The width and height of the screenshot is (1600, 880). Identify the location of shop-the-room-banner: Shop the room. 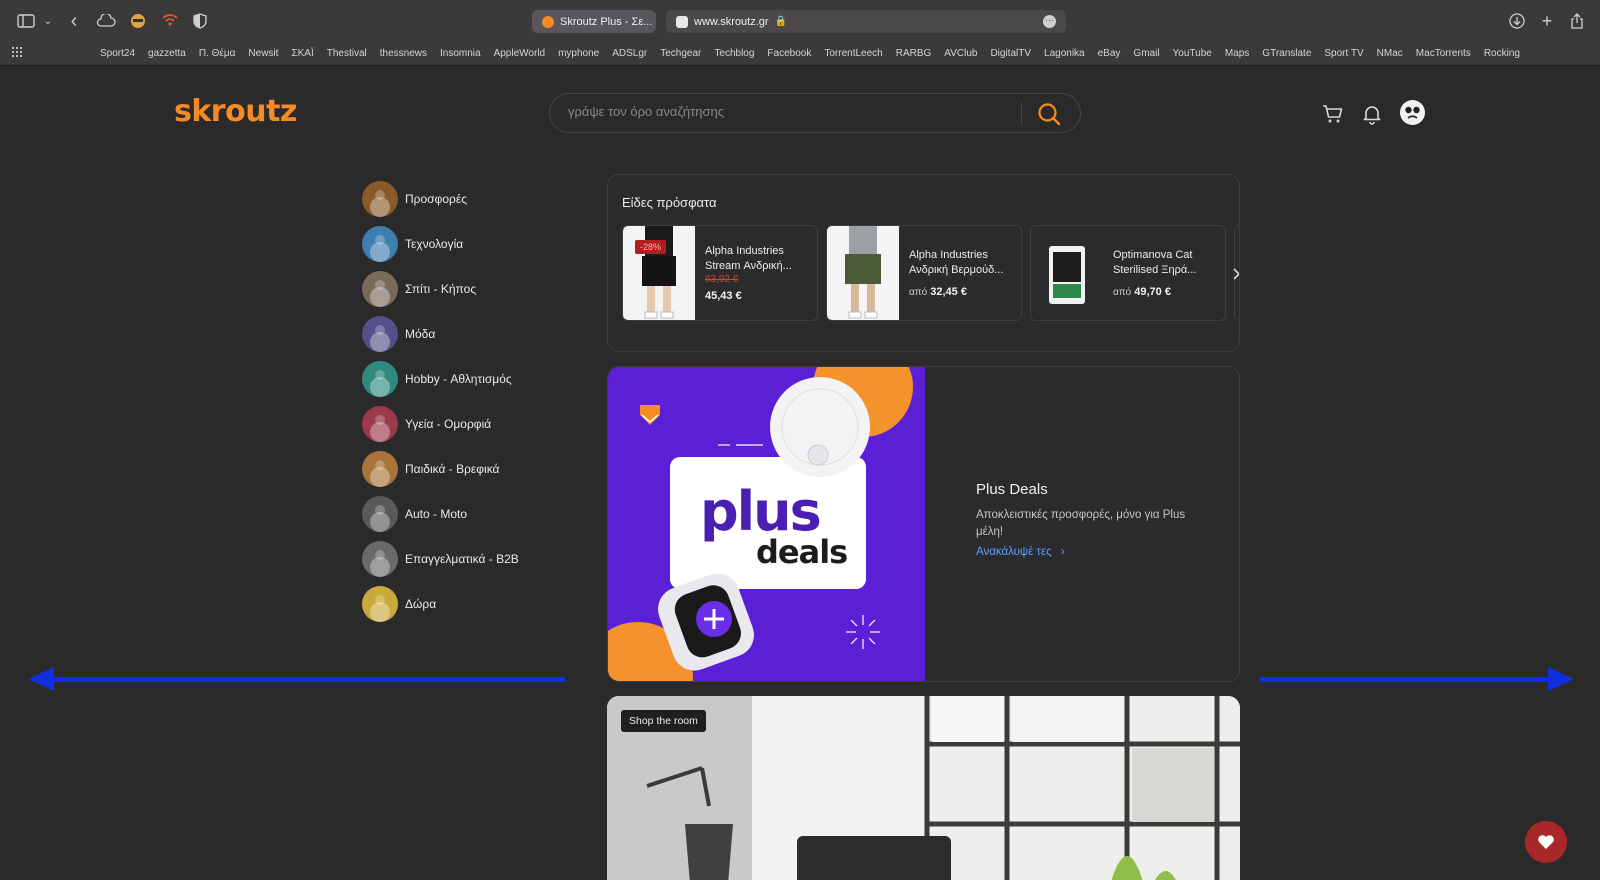
(923, 788).